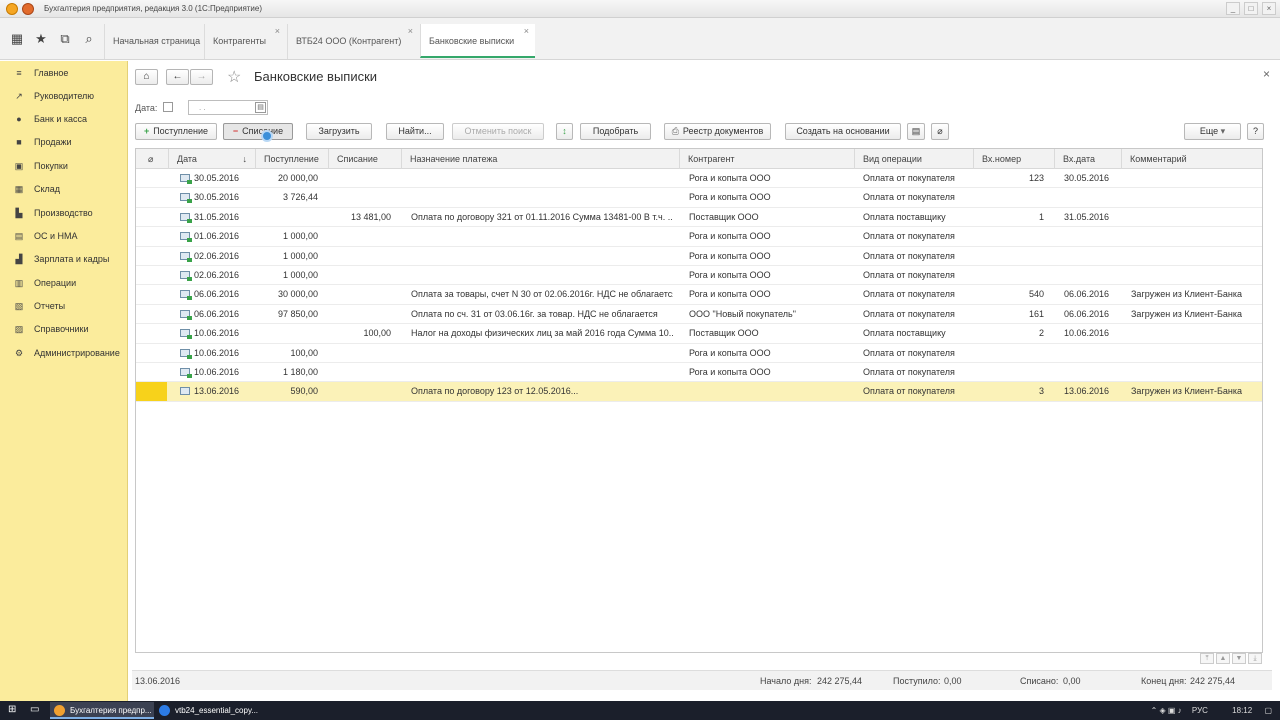 The height and width of the screenshot is (720, 1280). Describe the element at coordinates (228, 107) in the screenshot. I see `date-filter-input: . . ▤` at that location.